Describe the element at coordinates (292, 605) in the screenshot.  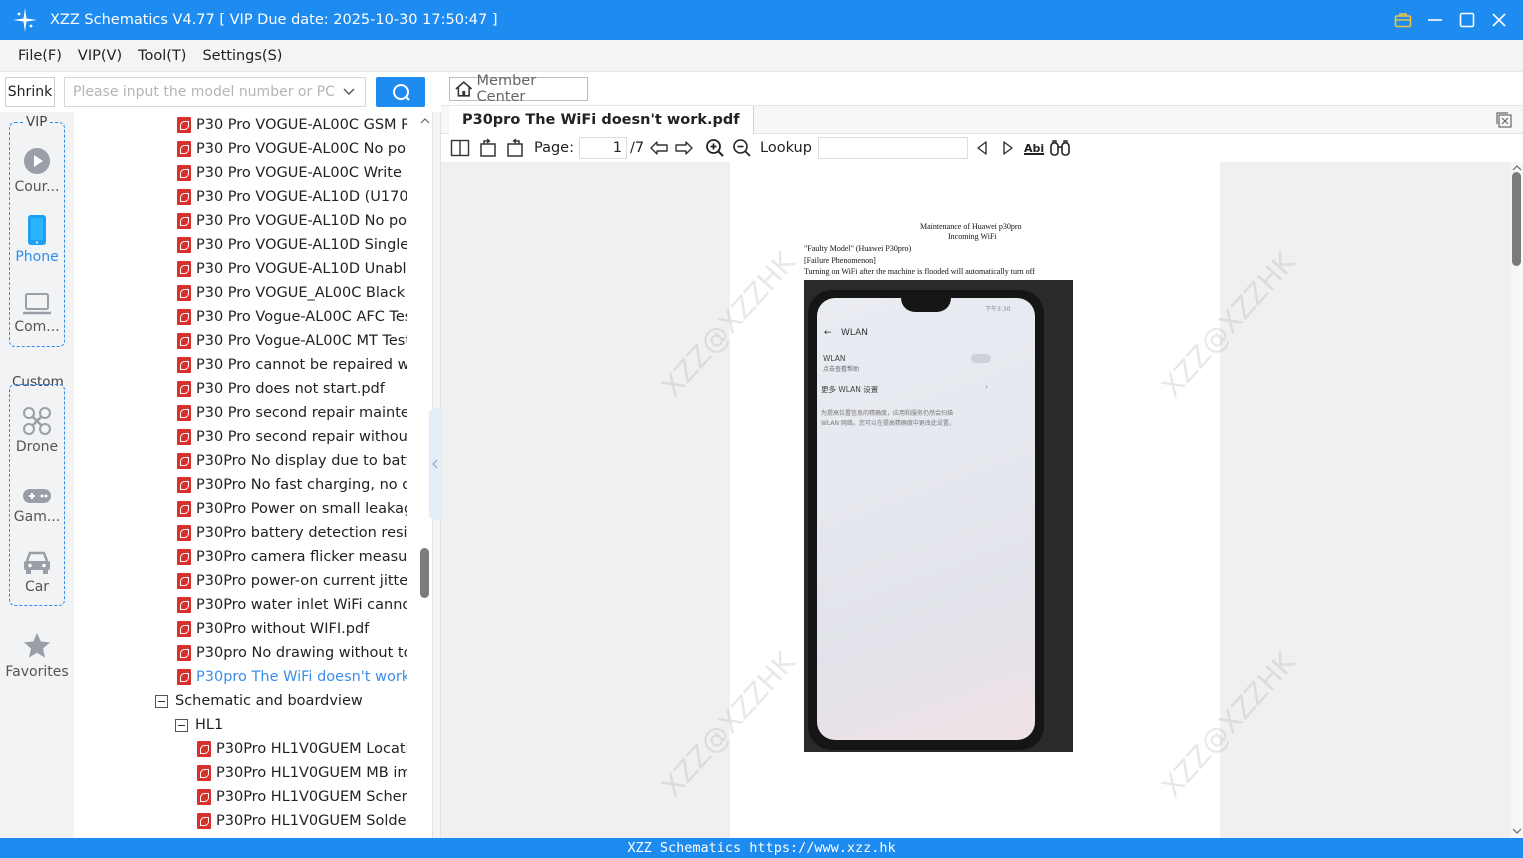
I see `file-item: P30Pro water inlet WiFi cannot` at that location.